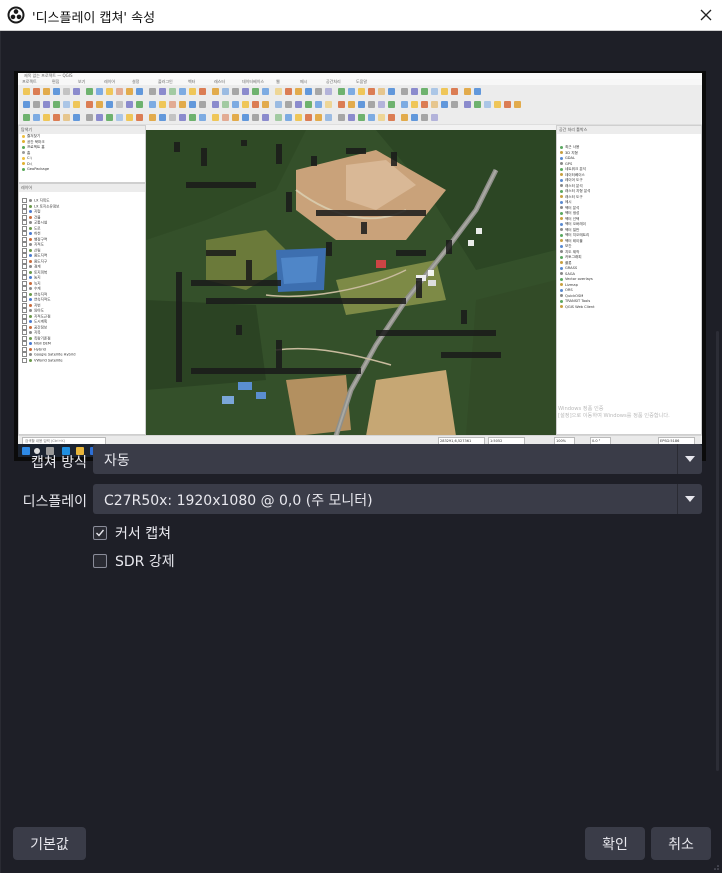  What do you see at coordinates (715, 866) in the screenshot?
I see `resize-grip-icon` at bounding box center [715, 866].